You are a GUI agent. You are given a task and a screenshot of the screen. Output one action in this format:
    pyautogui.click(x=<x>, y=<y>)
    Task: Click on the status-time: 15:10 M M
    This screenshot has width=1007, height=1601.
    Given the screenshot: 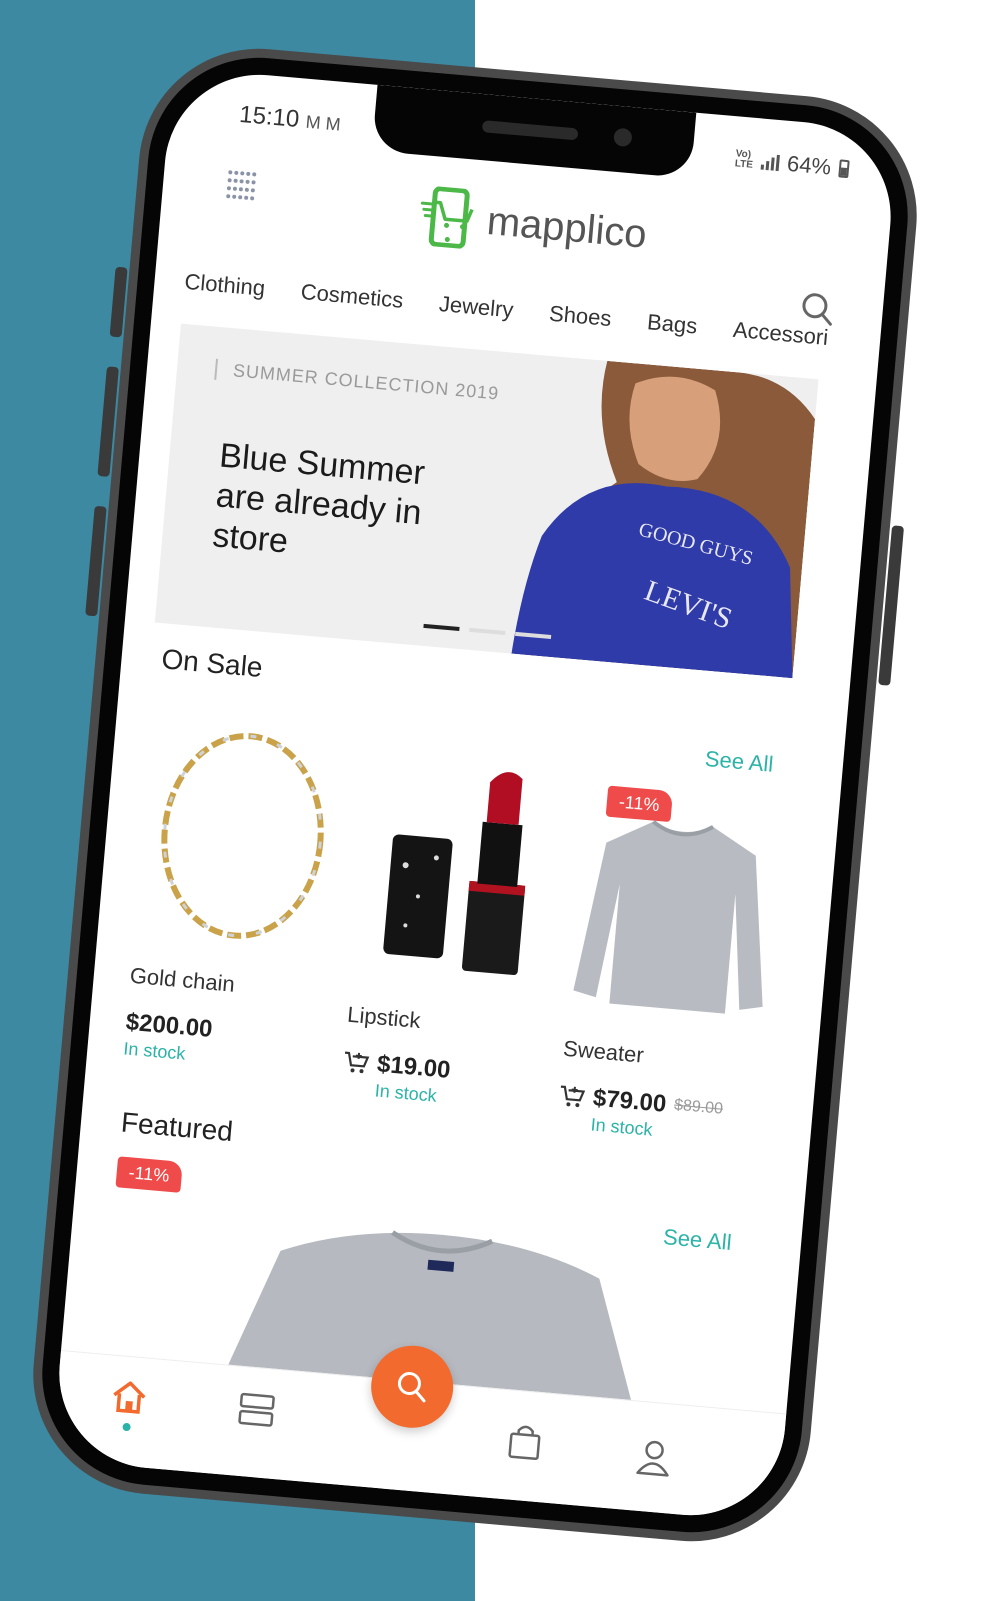 What is the action you would take?
    pyautogui.click(x=290, y=119)
    